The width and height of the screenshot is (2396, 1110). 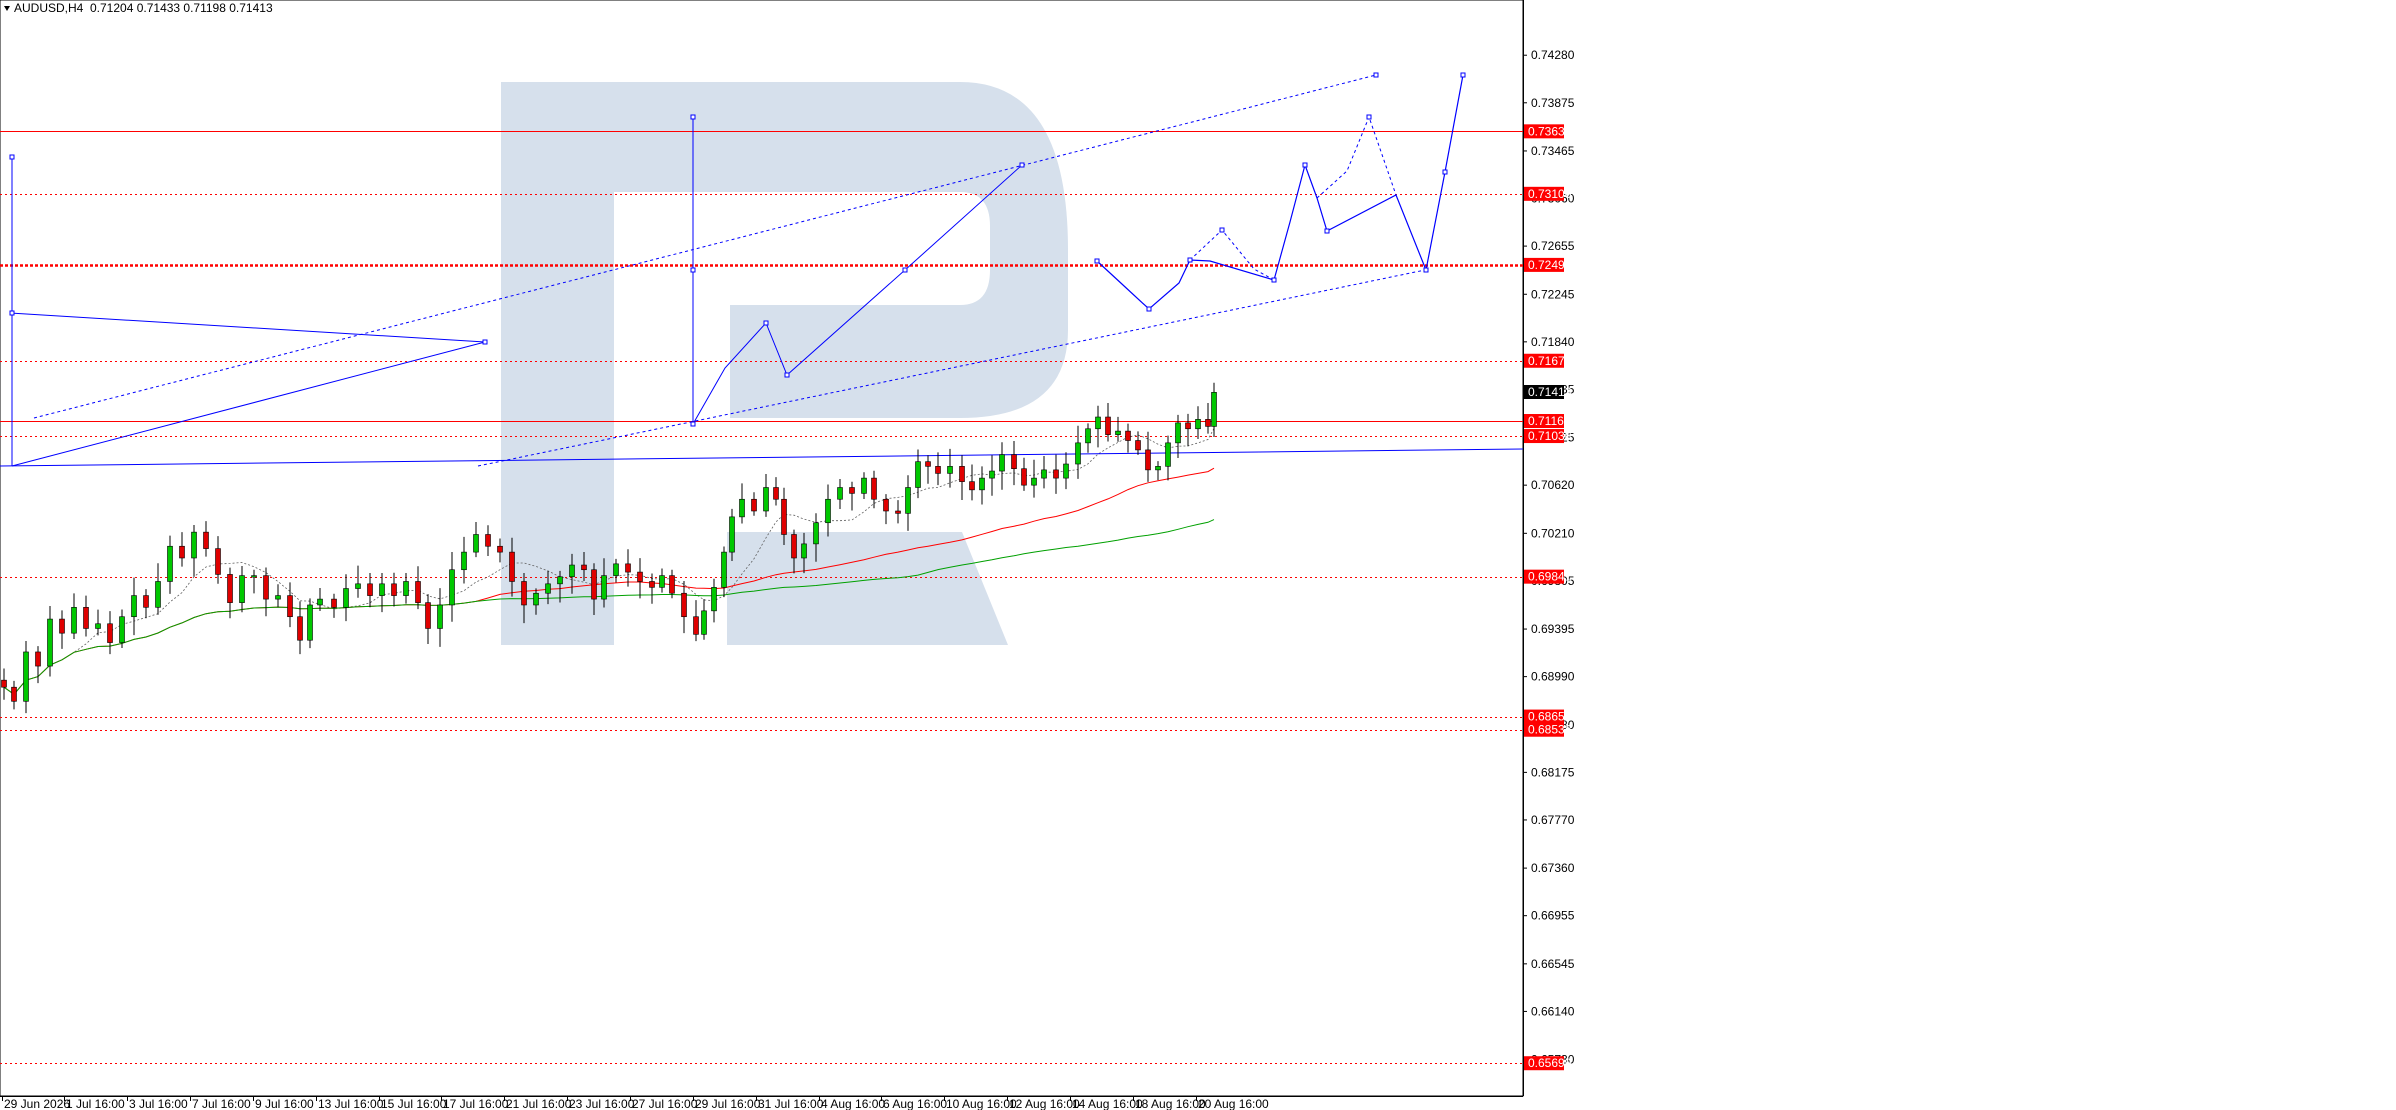 What do you see at coordinates (1232, 255) in the screenshot?
I see `forecast-alt-segment` at bounding box center [1232, 255].